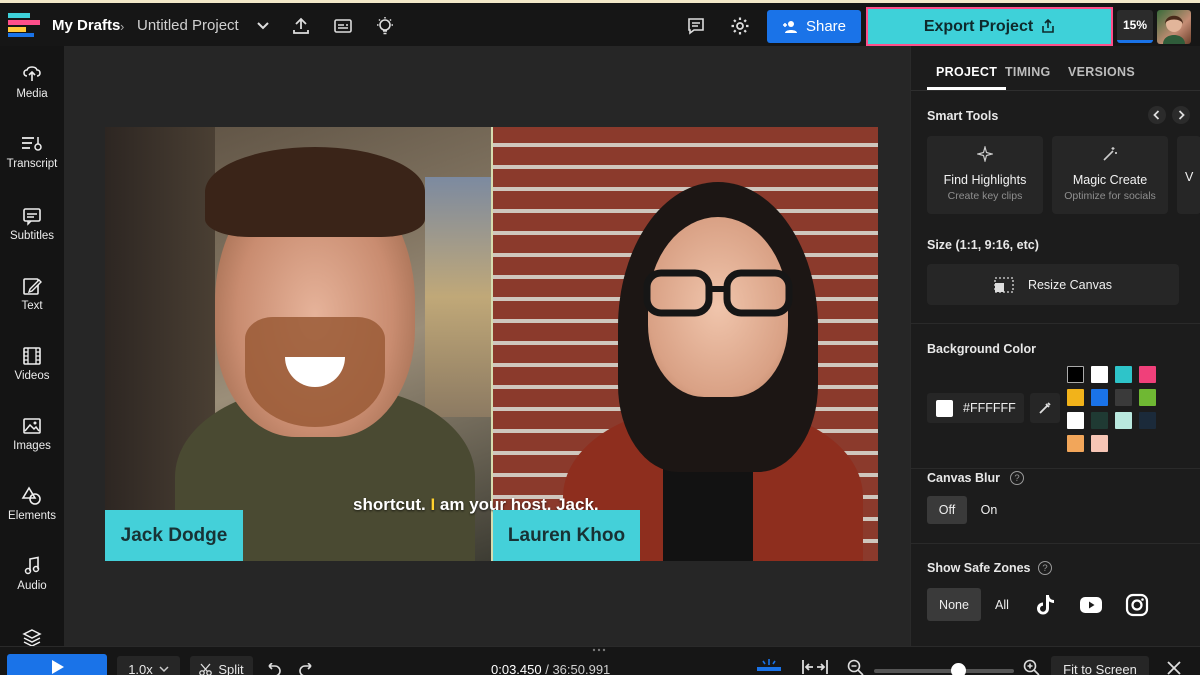  Describe the element at coordinates (1048, 26) in the screenshot. I see `export-icon` at that location.